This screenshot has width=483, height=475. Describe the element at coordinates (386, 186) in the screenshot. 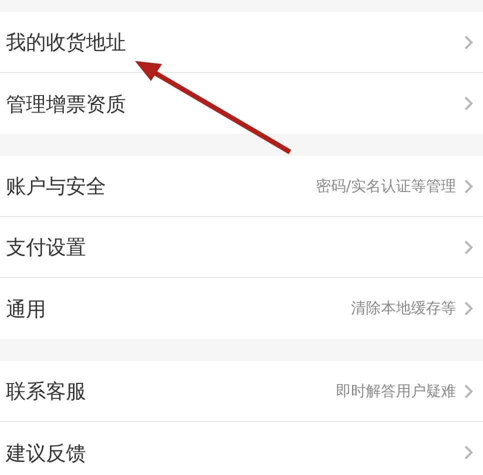

I see `item-hint: 密码/实名认证等管理` at that location.